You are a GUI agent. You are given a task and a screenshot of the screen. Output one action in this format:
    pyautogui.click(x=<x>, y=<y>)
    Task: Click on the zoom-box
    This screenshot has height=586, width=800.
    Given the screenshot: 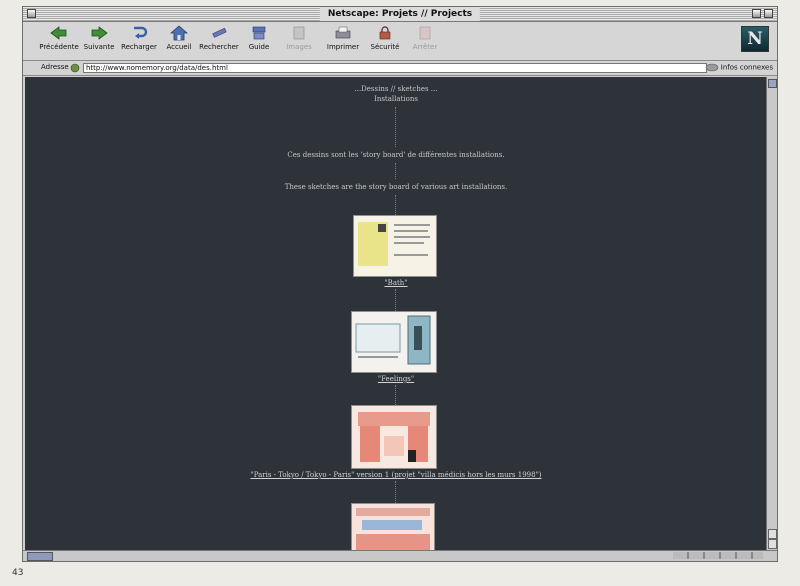 What is the action you would take?
    pyautogui.click(x=756, y=13)
    